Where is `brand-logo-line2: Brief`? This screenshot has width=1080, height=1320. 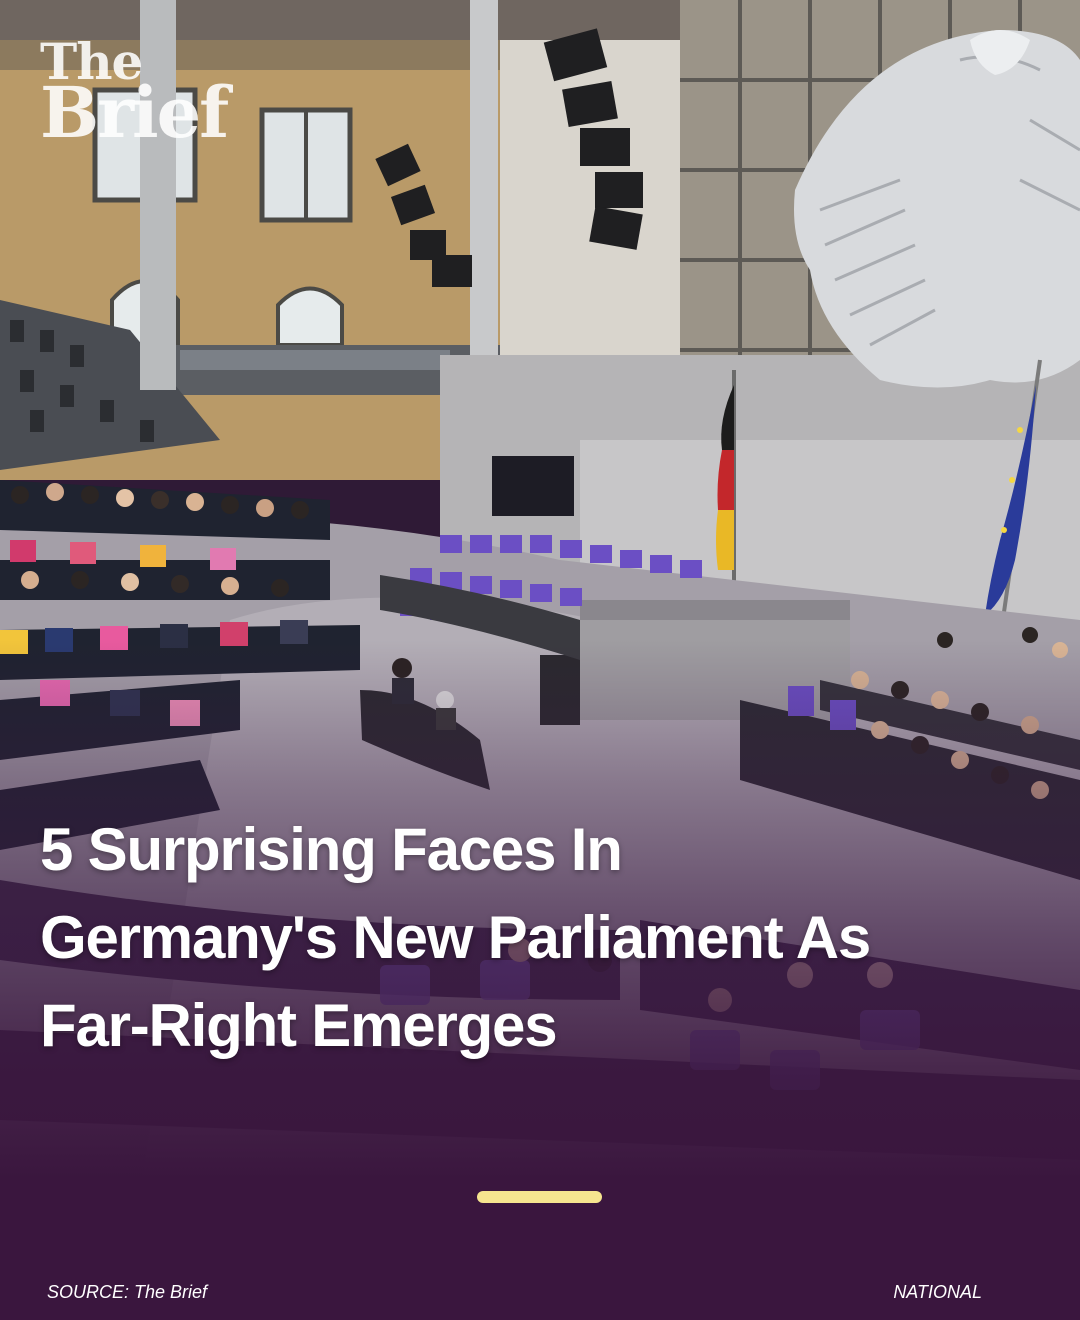
brand-logo-line2: Brief is located at coordinates (134, 112).